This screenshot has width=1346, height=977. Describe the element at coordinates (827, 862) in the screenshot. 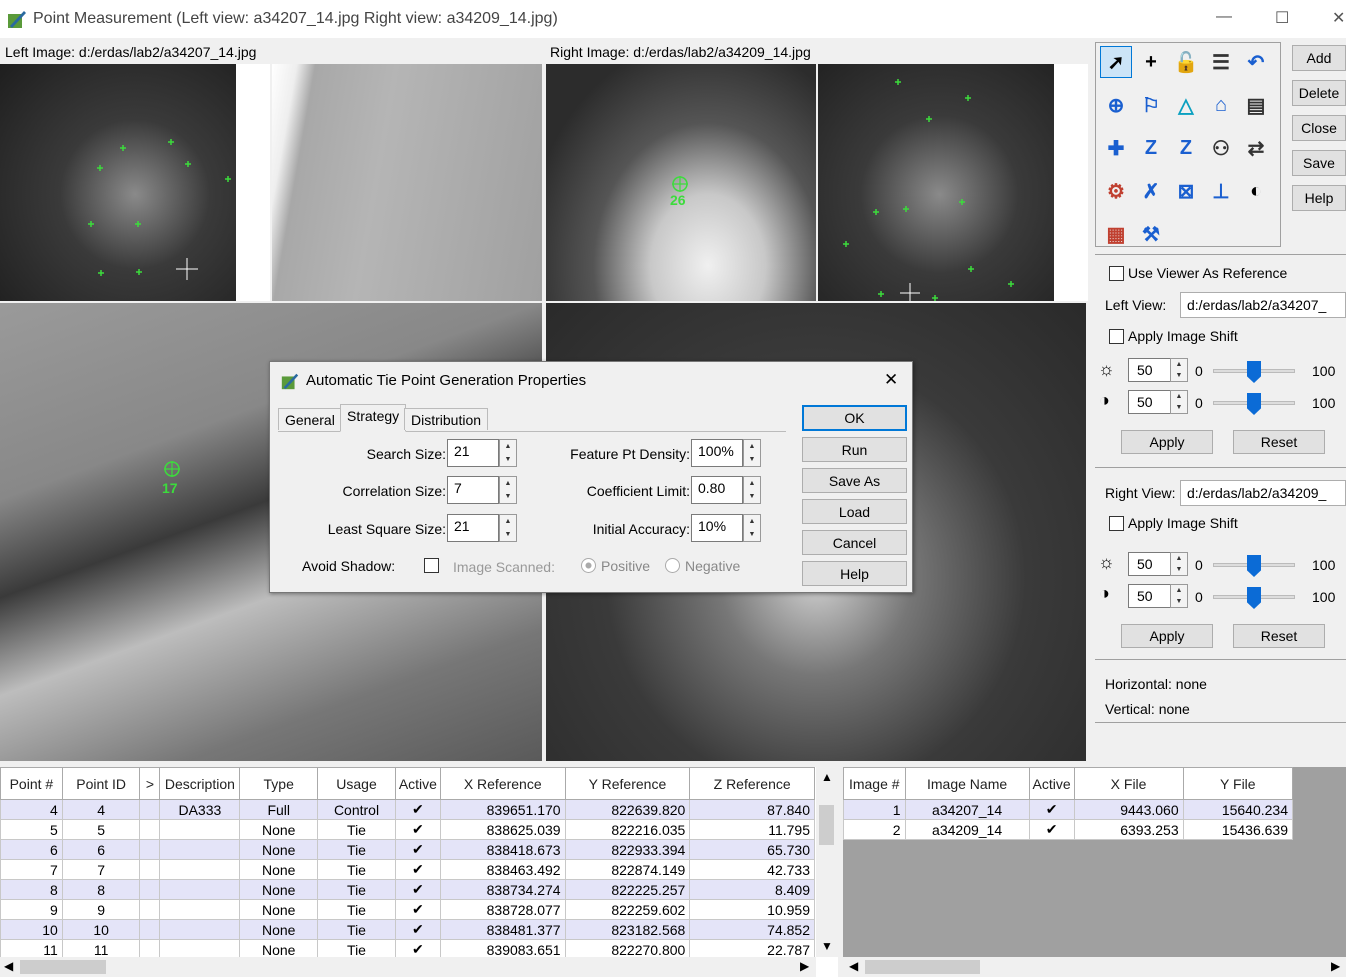

I see `points-vertical-scrollbar: ▲ ▼` at that location.